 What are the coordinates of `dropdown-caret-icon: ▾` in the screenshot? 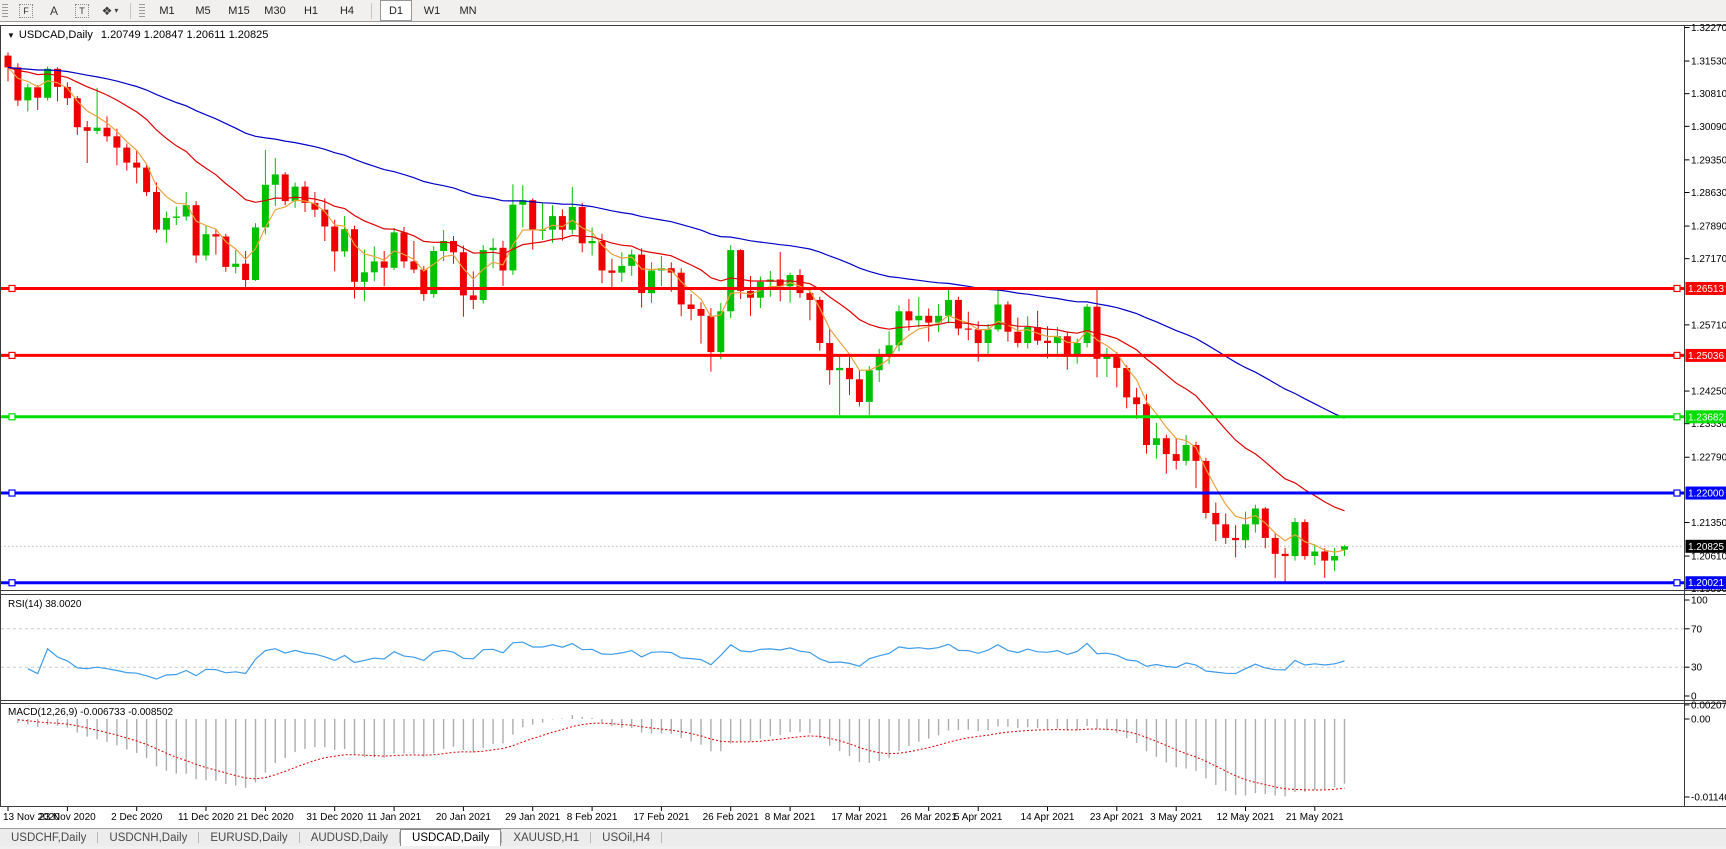 It's located at (116, 10).